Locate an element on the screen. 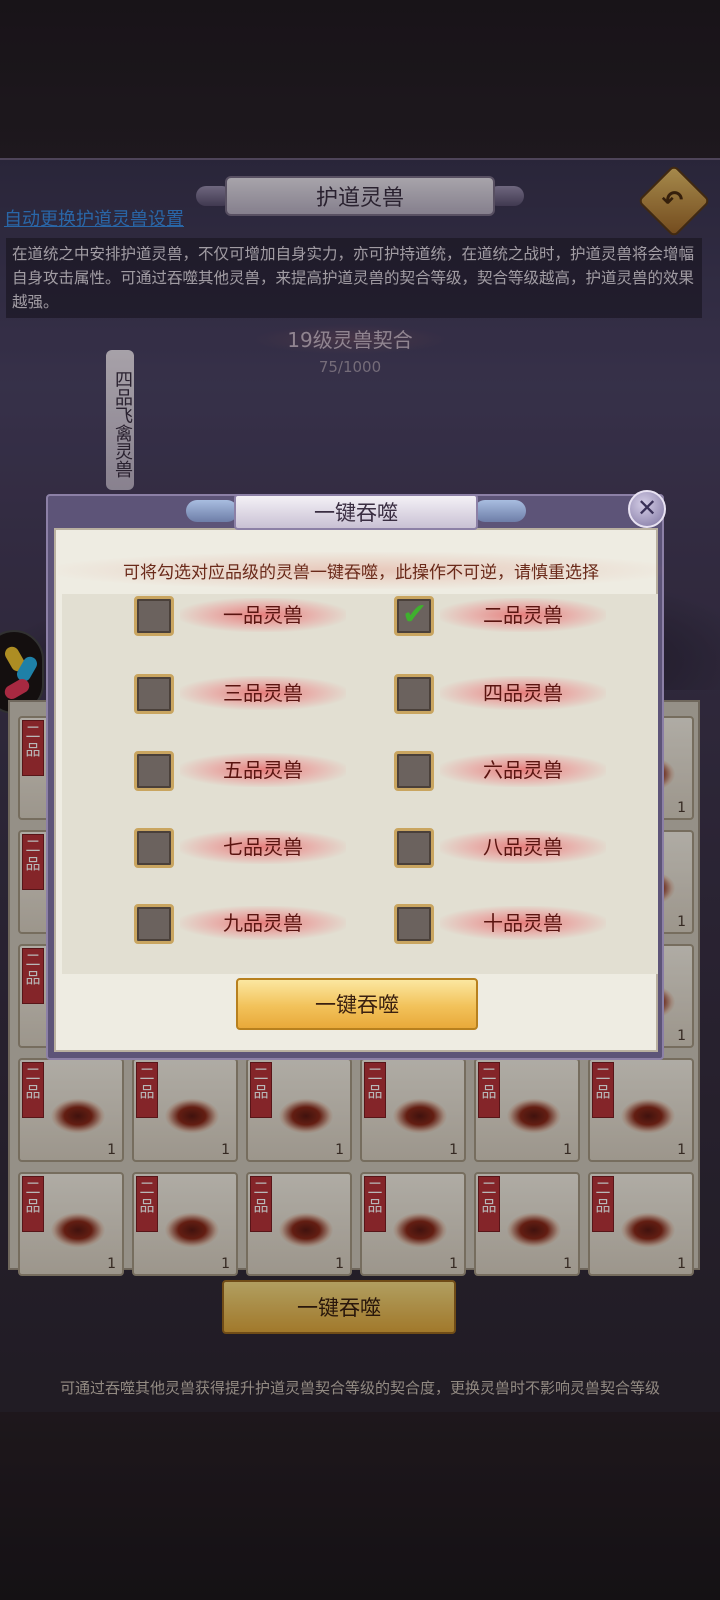 This screenshot has height=1600, width=720. dialog-hint: 可将勾选对应品级的灵兽一键吞噬，此操作不可逆，请慎重选择 is located at coordinates (361, 570).